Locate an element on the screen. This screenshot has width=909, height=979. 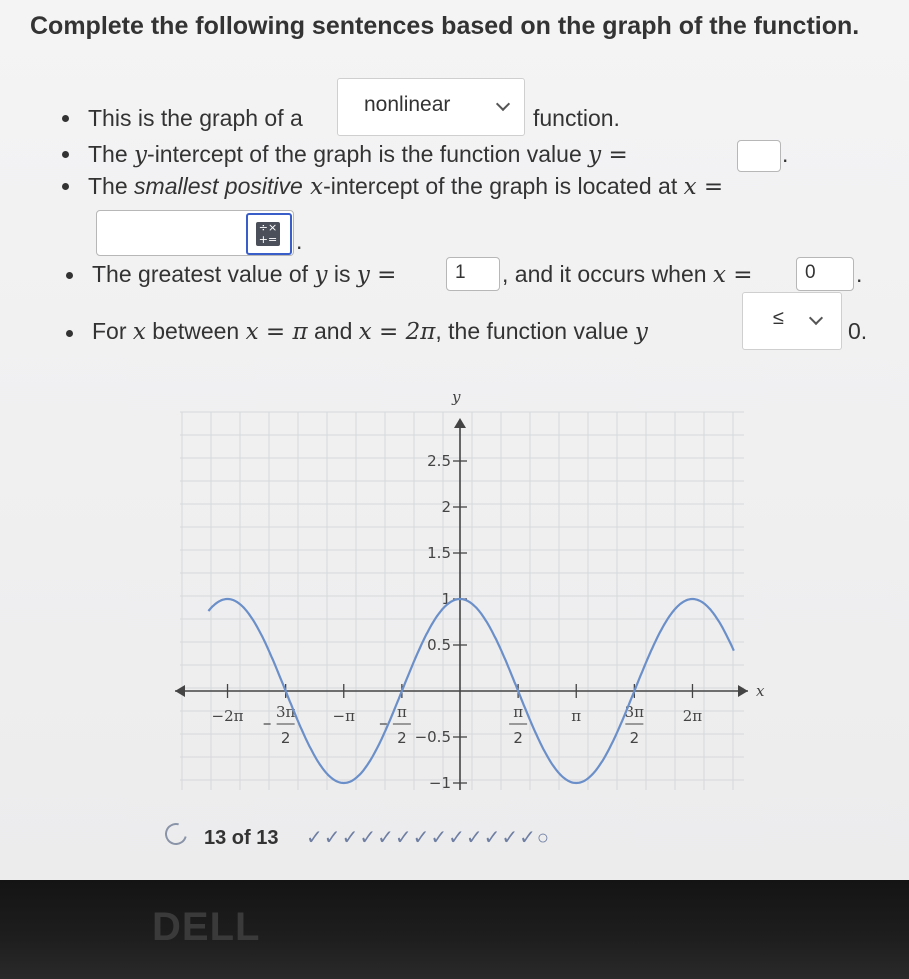
function-type-dropdown: nonlinear is located at coordinates (431, 107).